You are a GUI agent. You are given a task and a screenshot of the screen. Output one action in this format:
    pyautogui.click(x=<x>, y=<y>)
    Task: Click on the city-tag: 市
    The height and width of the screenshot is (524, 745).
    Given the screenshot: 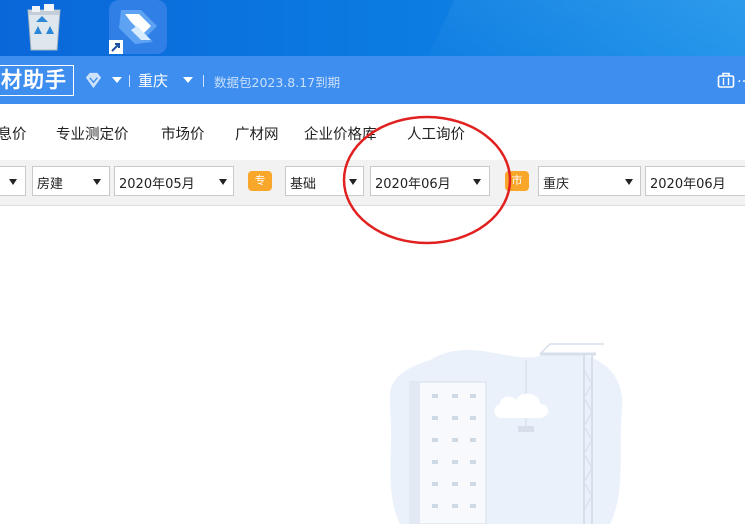 What is the action you would take?
    pyautogui.click(x=517, y=181)
    